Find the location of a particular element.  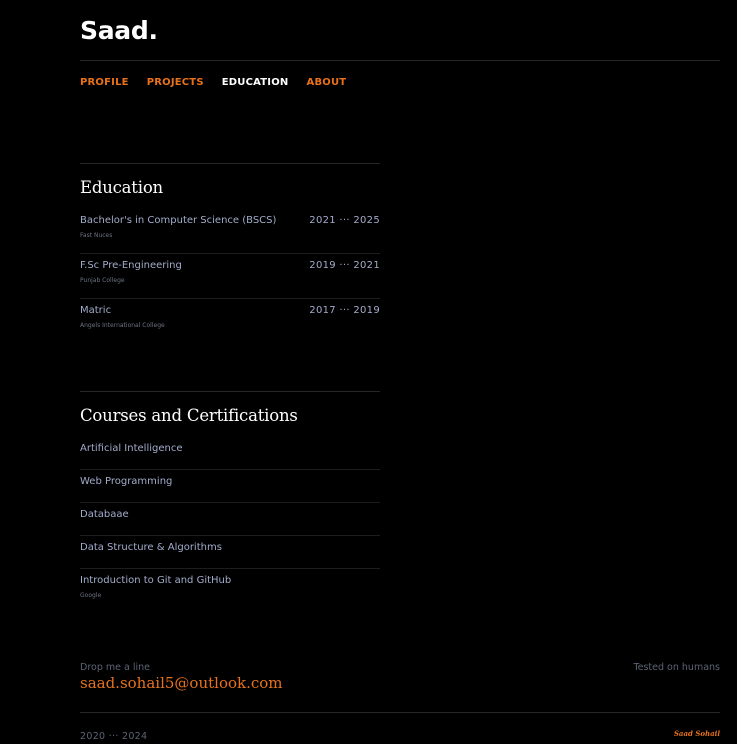

nav-item-projects: PROJECTS is located at coordinates (175, 82).